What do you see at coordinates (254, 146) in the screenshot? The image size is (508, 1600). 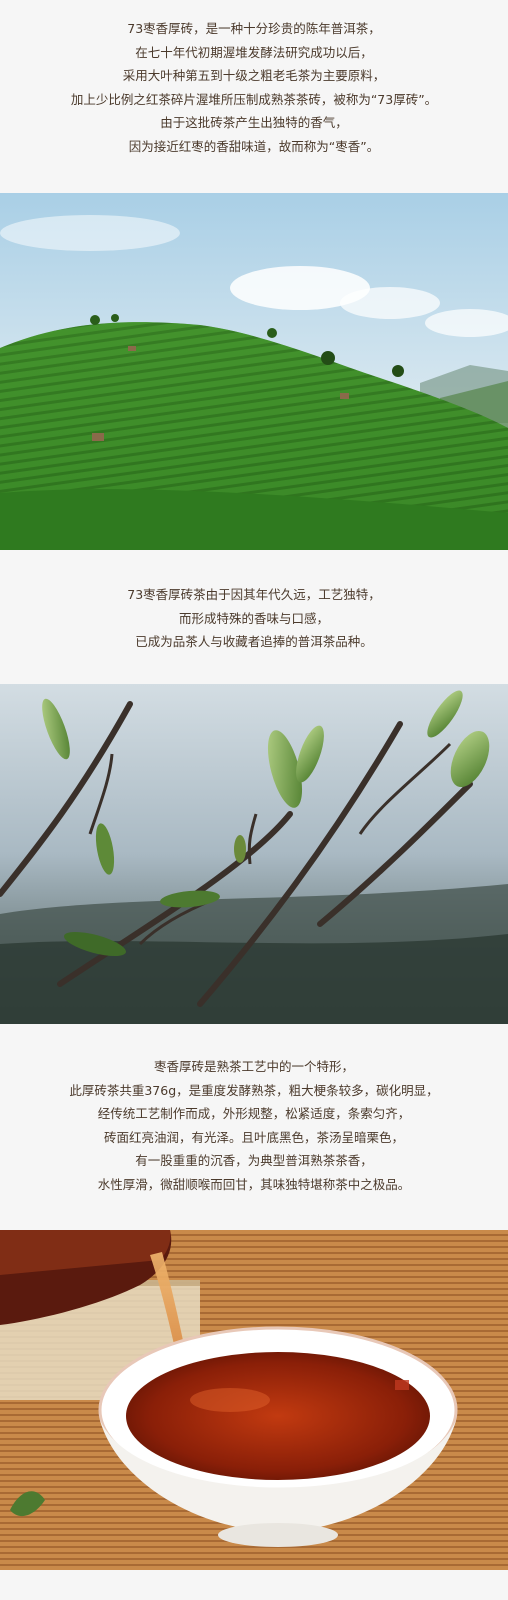 I see `intro-line: 因为接近红枣的香甜味道，故而称为“枣香”。` at bounding box center [254, 146].